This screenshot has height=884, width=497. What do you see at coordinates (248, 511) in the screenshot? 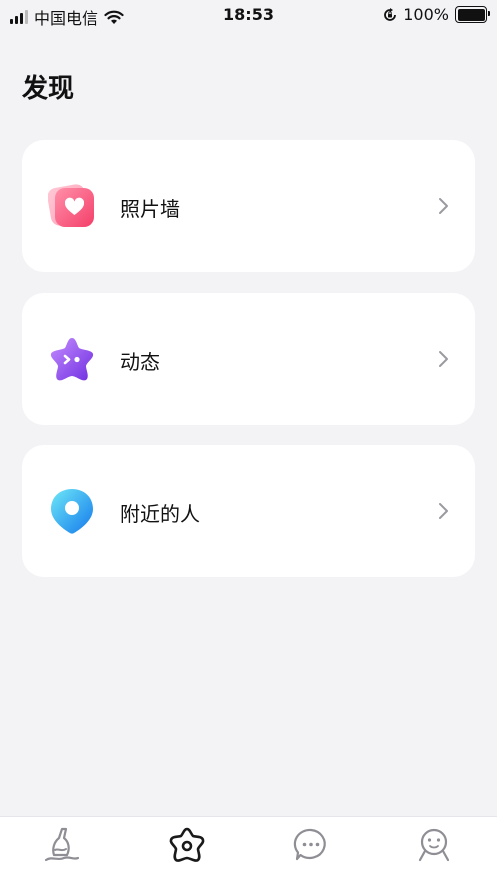
I see `card-nearby-people: 附近的人` at bounding box center [248, 511].